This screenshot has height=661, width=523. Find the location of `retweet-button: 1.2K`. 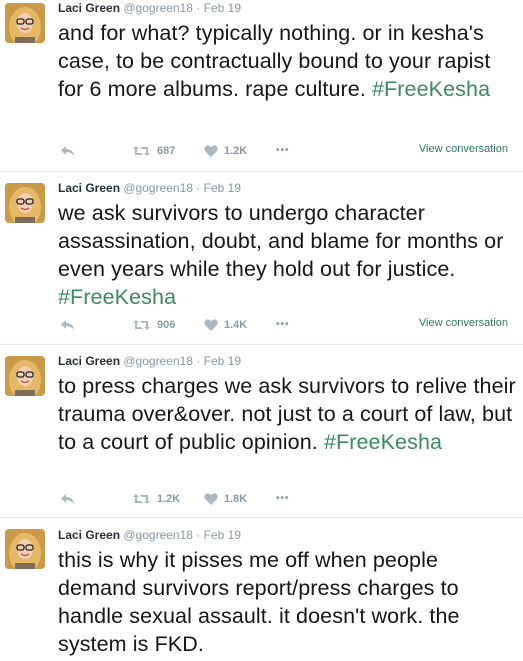

retweet-button: 1.2K is located at coordinates (156, 499).